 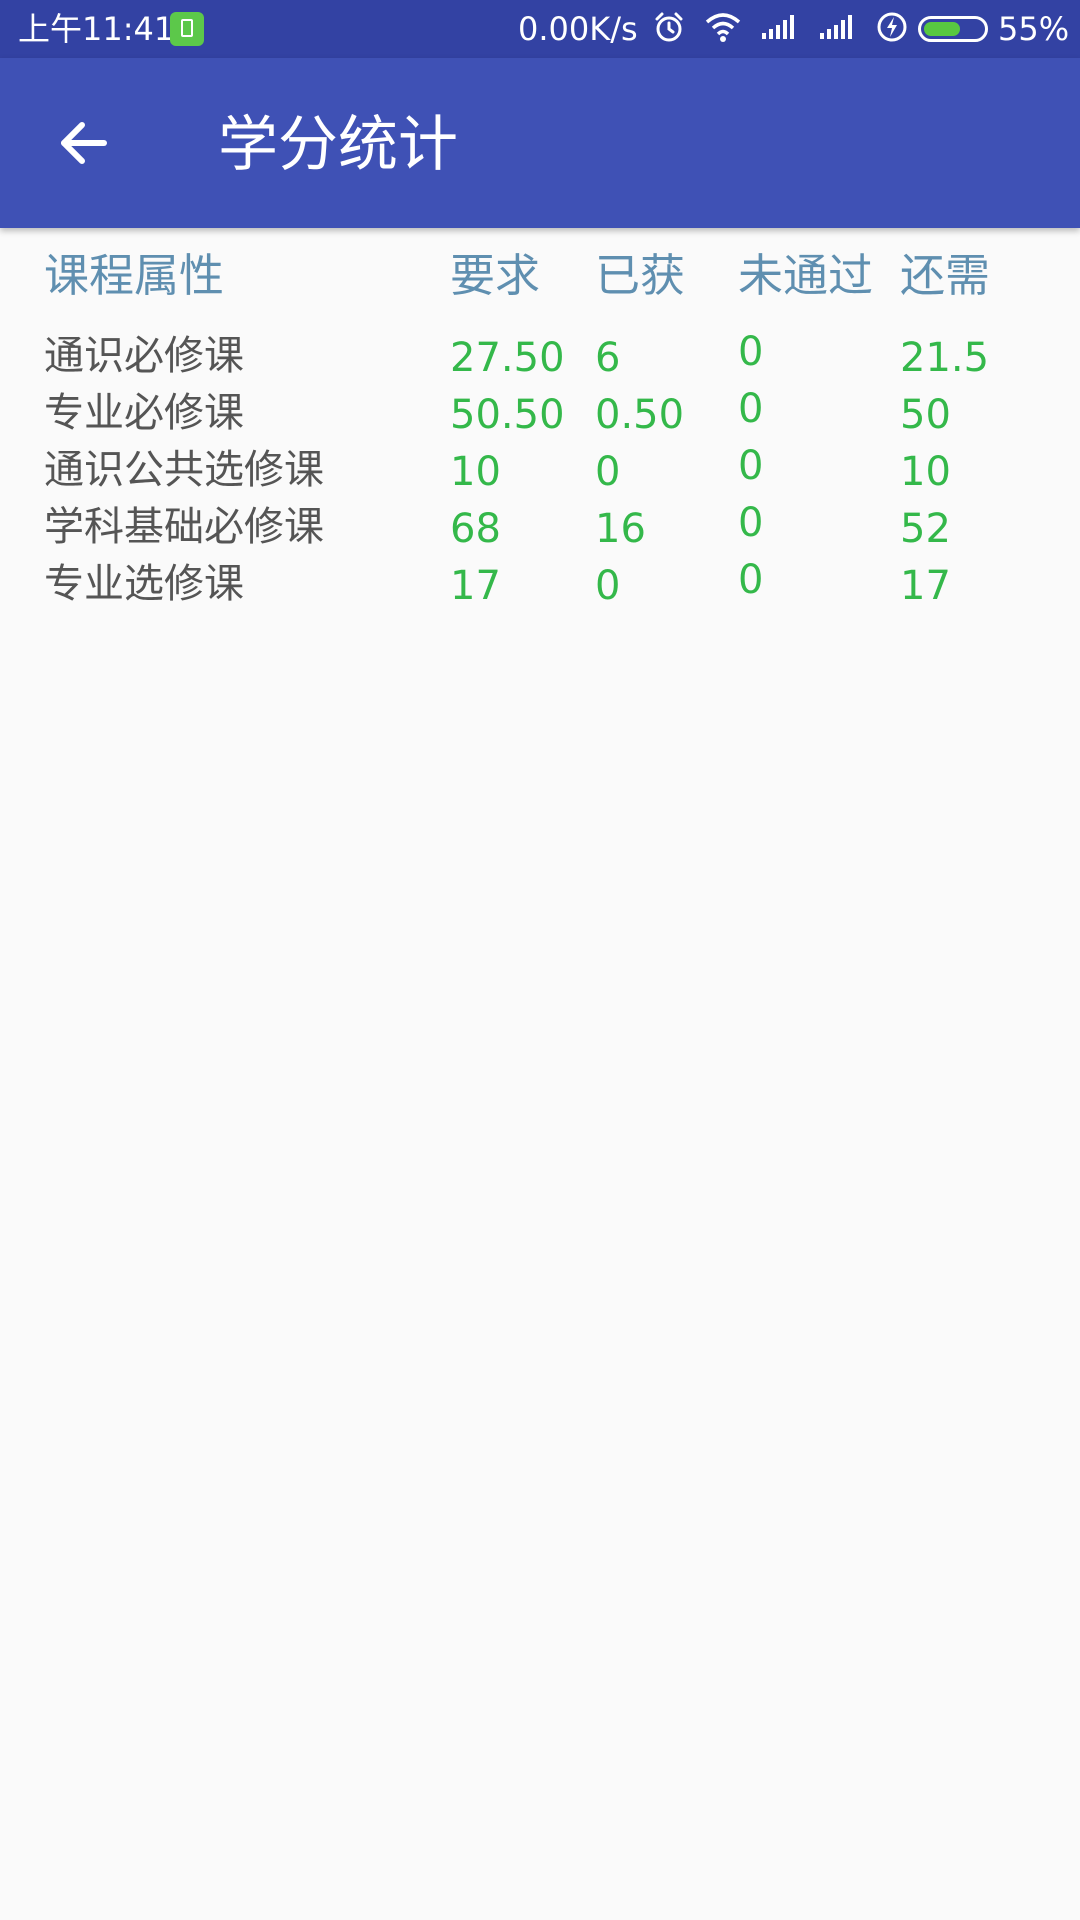 I want to click on header-course-type: 课程属性, so click(x=134, y=275).